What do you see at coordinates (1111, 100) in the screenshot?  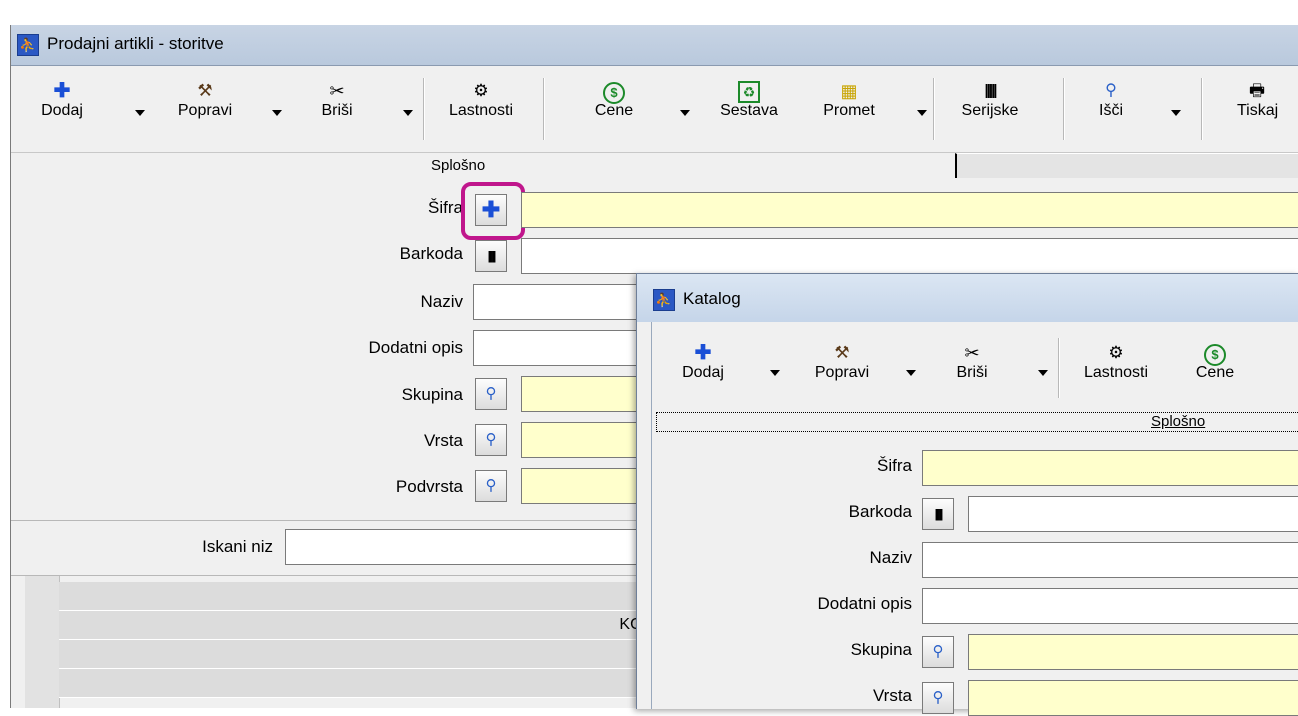 I see `isci-button: ⚲ Išči` at bounding box center [1111, 100].